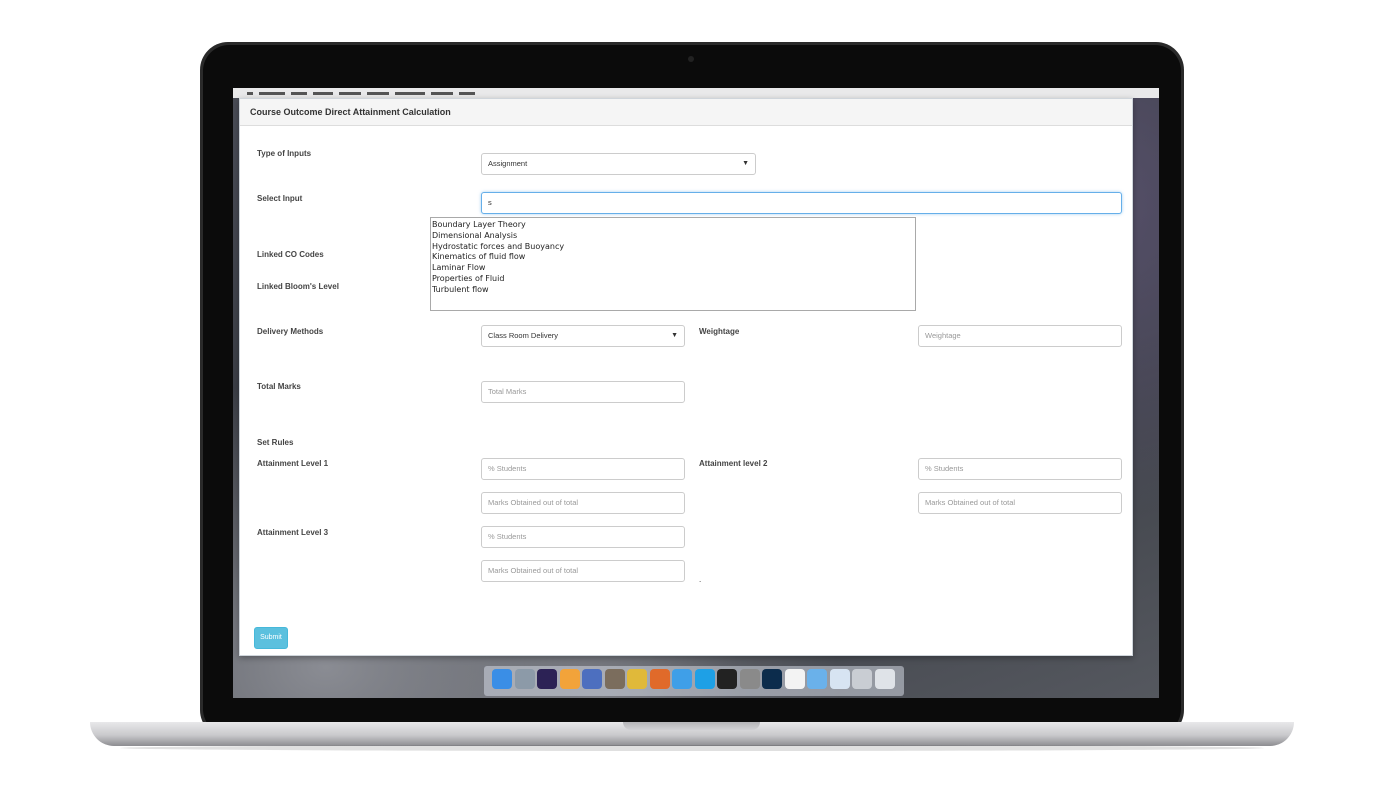 This screenshot has height=795, width=1383. I want to click on firefox-icon, so click(659, 679).